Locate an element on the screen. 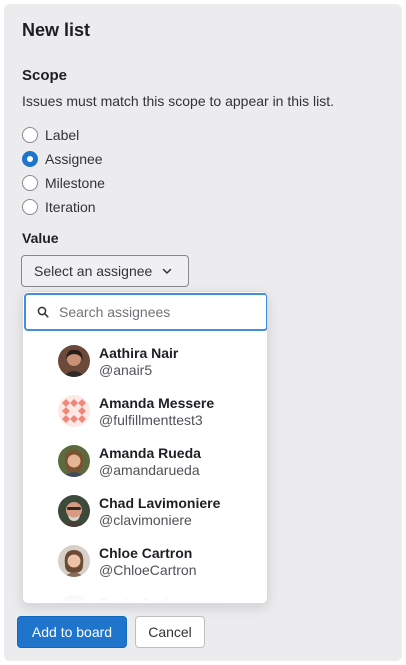 The height and width of the screenshot is (665, 406). panel-title: New list is located at coordinates (56, 30).